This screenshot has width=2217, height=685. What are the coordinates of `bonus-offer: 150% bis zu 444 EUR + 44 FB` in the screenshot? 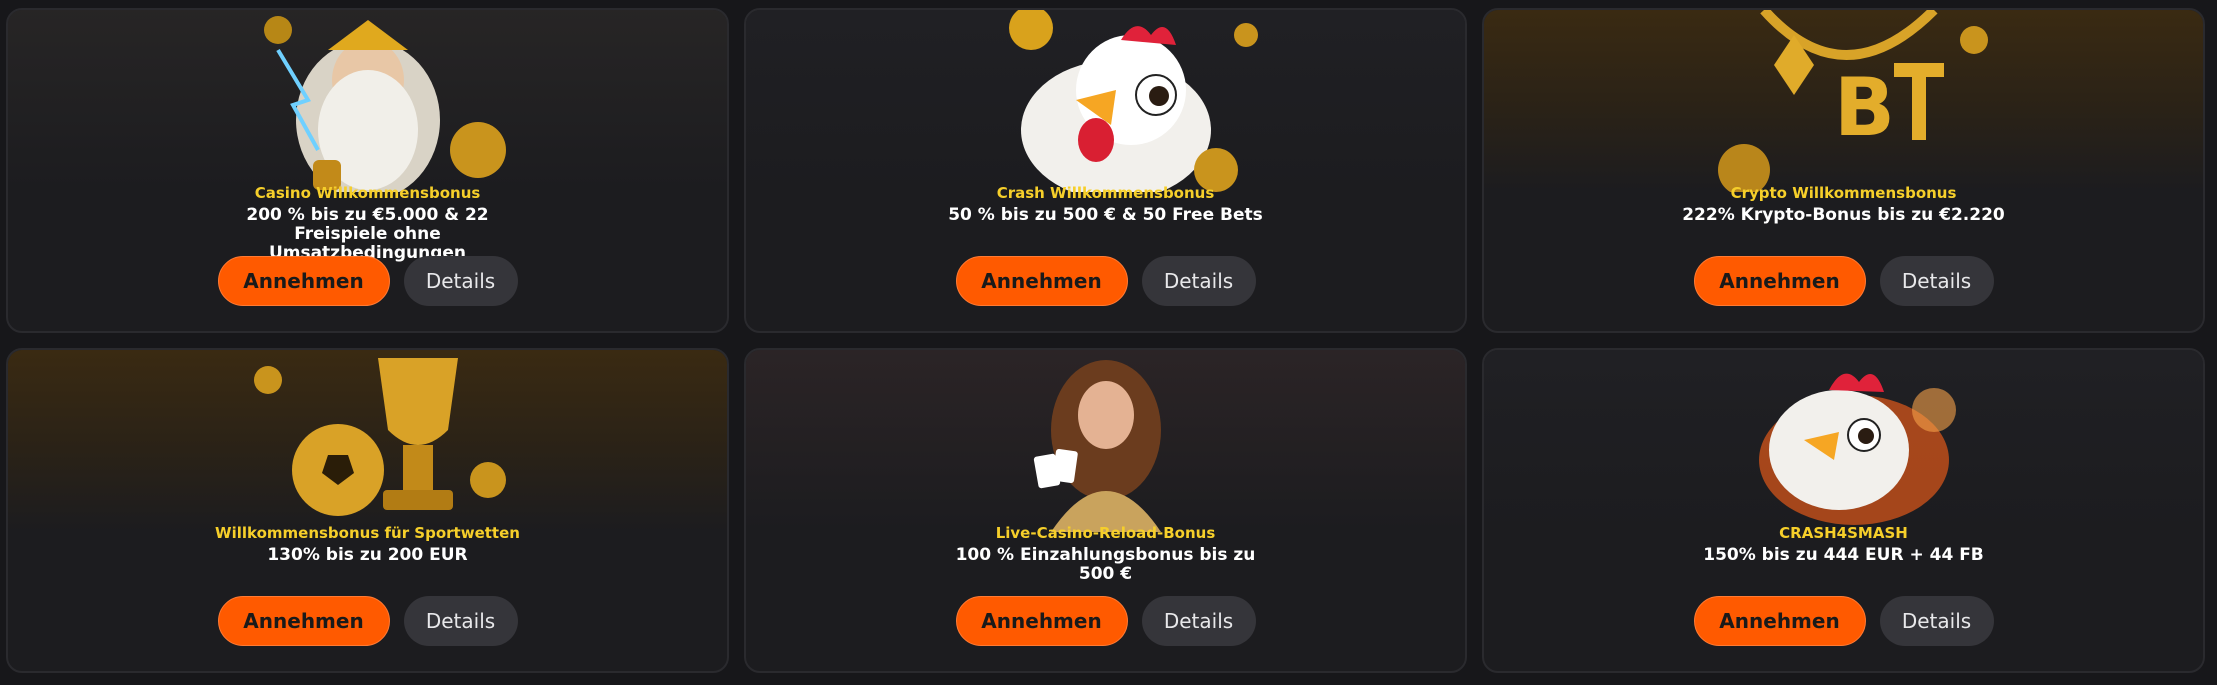 It's located at (1843, 555).